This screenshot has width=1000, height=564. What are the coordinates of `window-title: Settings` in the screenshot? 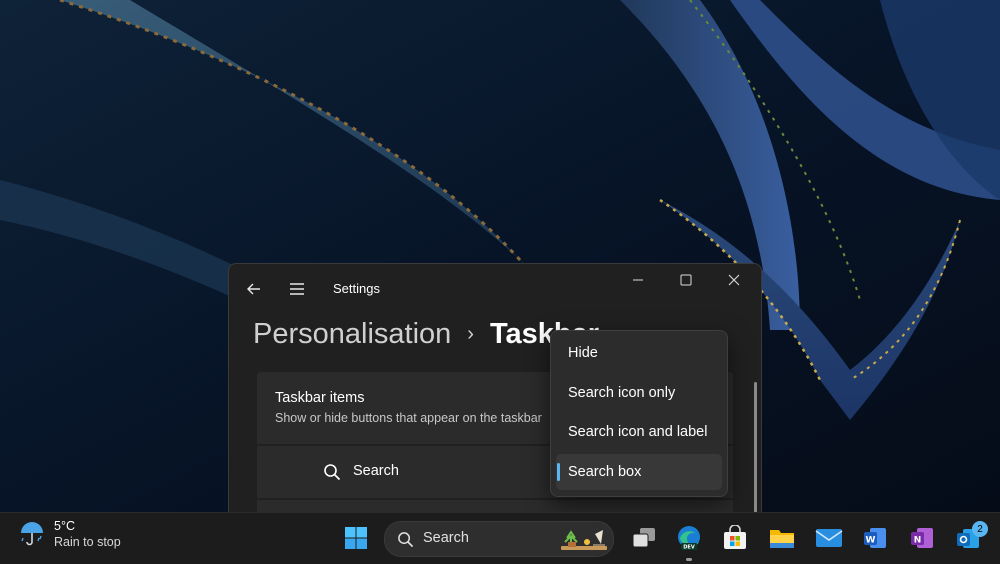 It's located at (356, 288).